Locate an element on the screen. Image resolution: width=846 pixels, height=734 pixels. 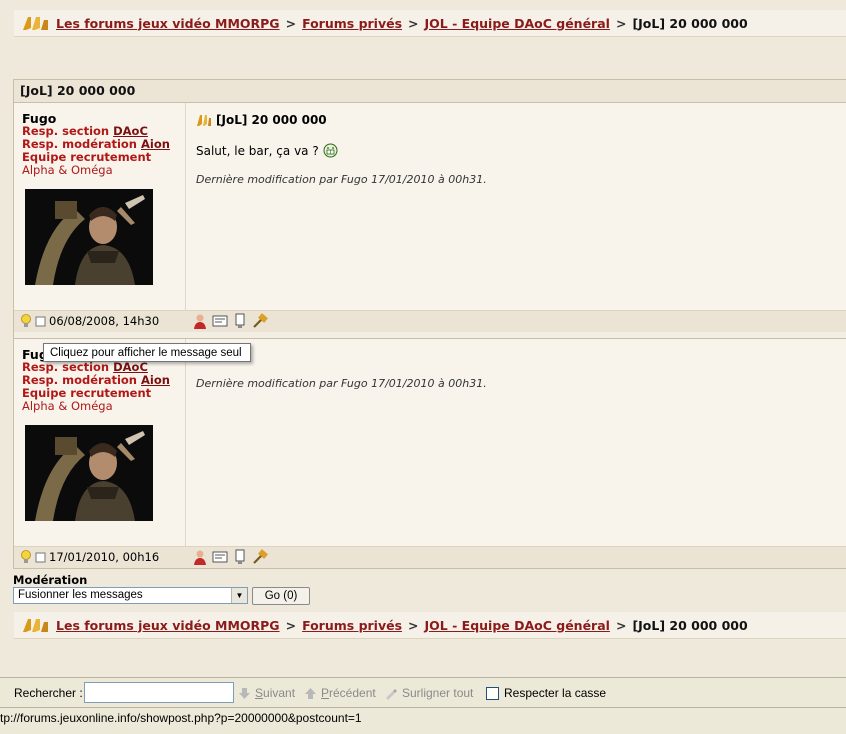
find-previous-label: récédent is located at coordinates (352, 693).